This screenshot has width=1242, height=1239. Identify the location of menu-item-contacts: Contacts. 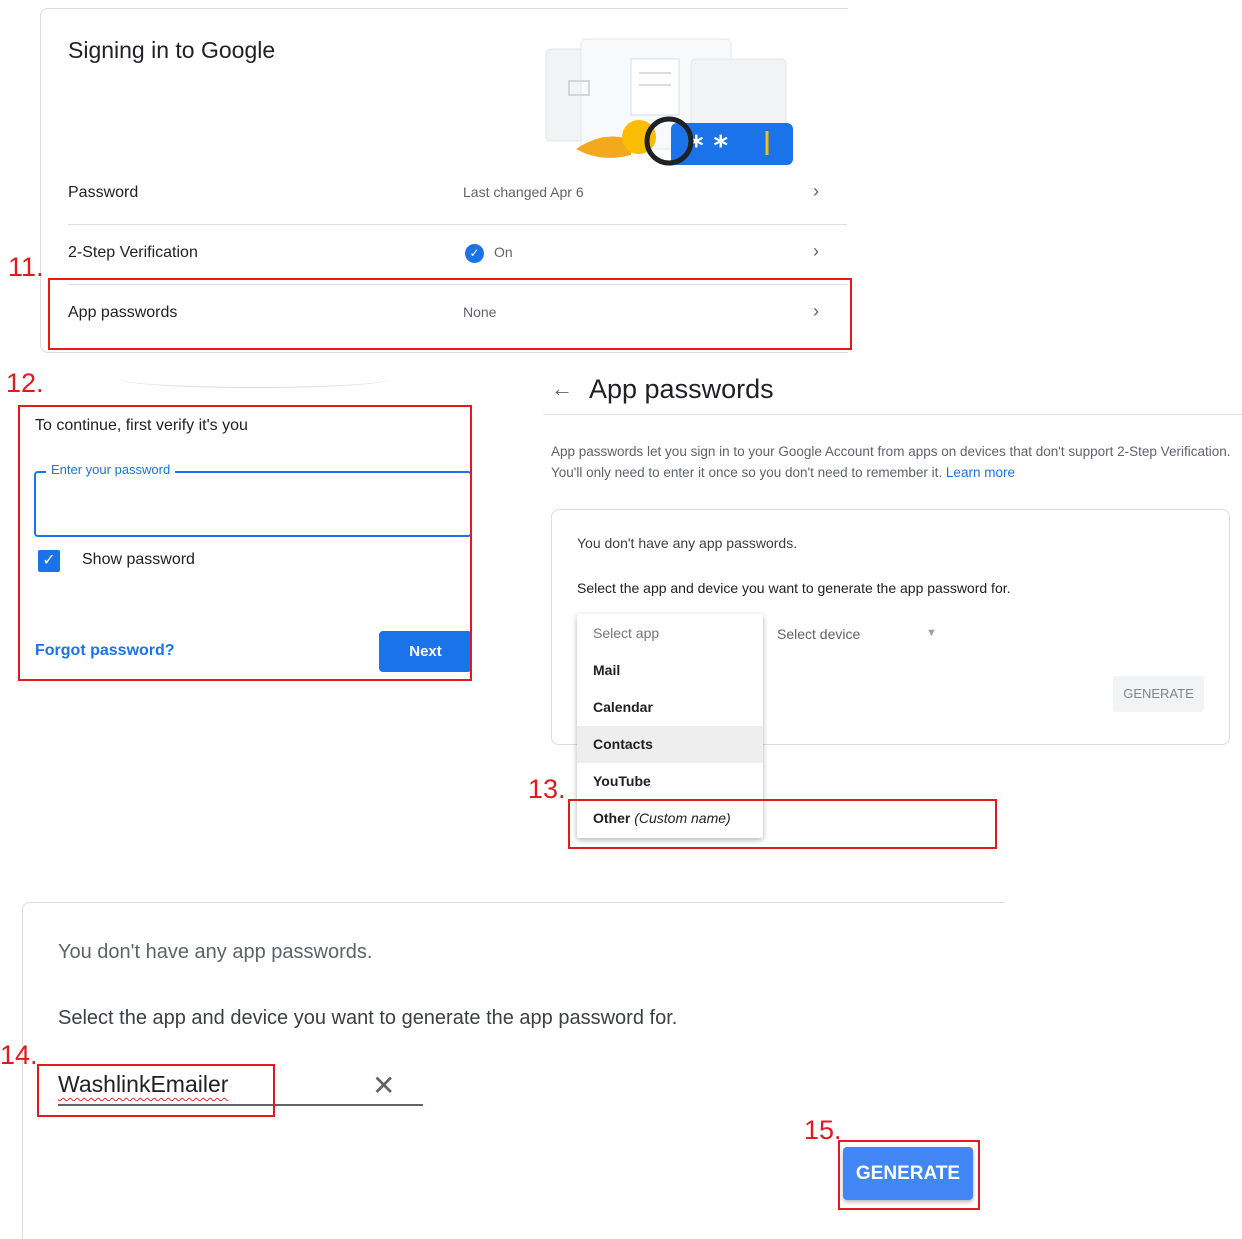
(670, 744).